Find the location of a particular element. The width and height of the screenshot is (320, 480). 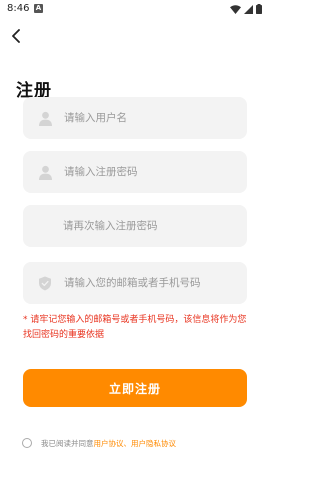

status-icons is located at coordinates (246, 9).